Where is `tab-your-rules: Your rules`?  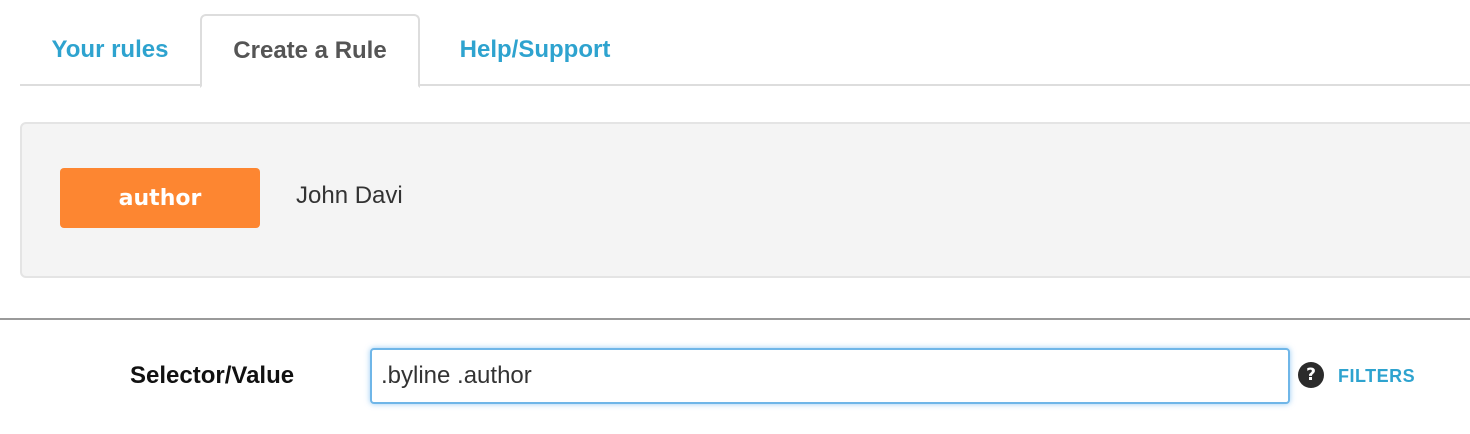
tab-your-rules: Your rules is located at coordinates (110, 50).